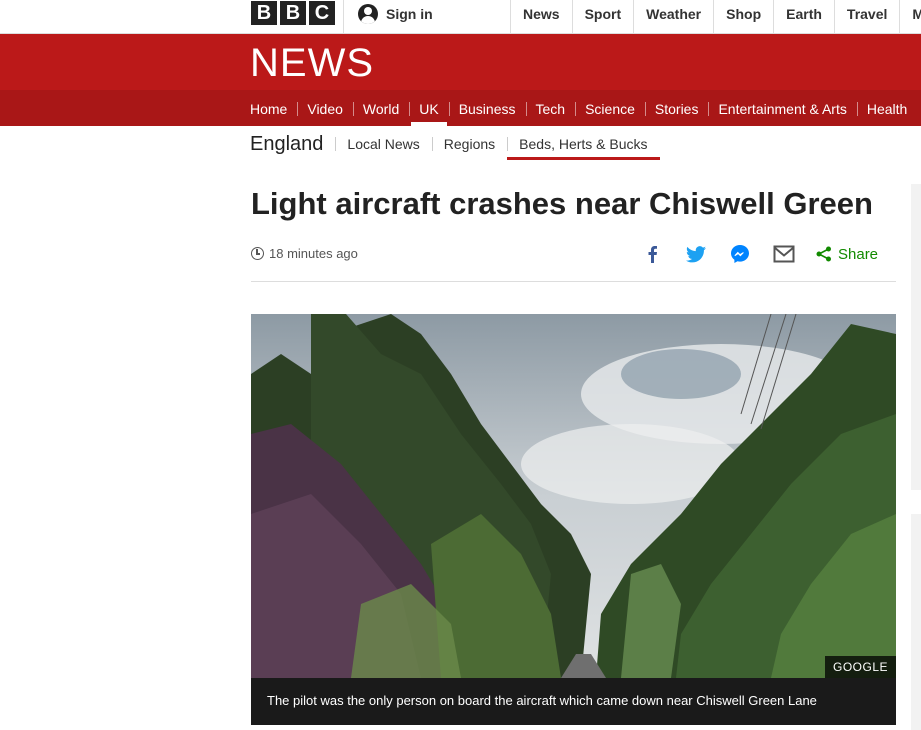 This screenshot has height=730, width=921. What do you see at coordinates (460, 62) in the screenshot?
I see `news-banner: NEWS` at bounding box center [460, 62].